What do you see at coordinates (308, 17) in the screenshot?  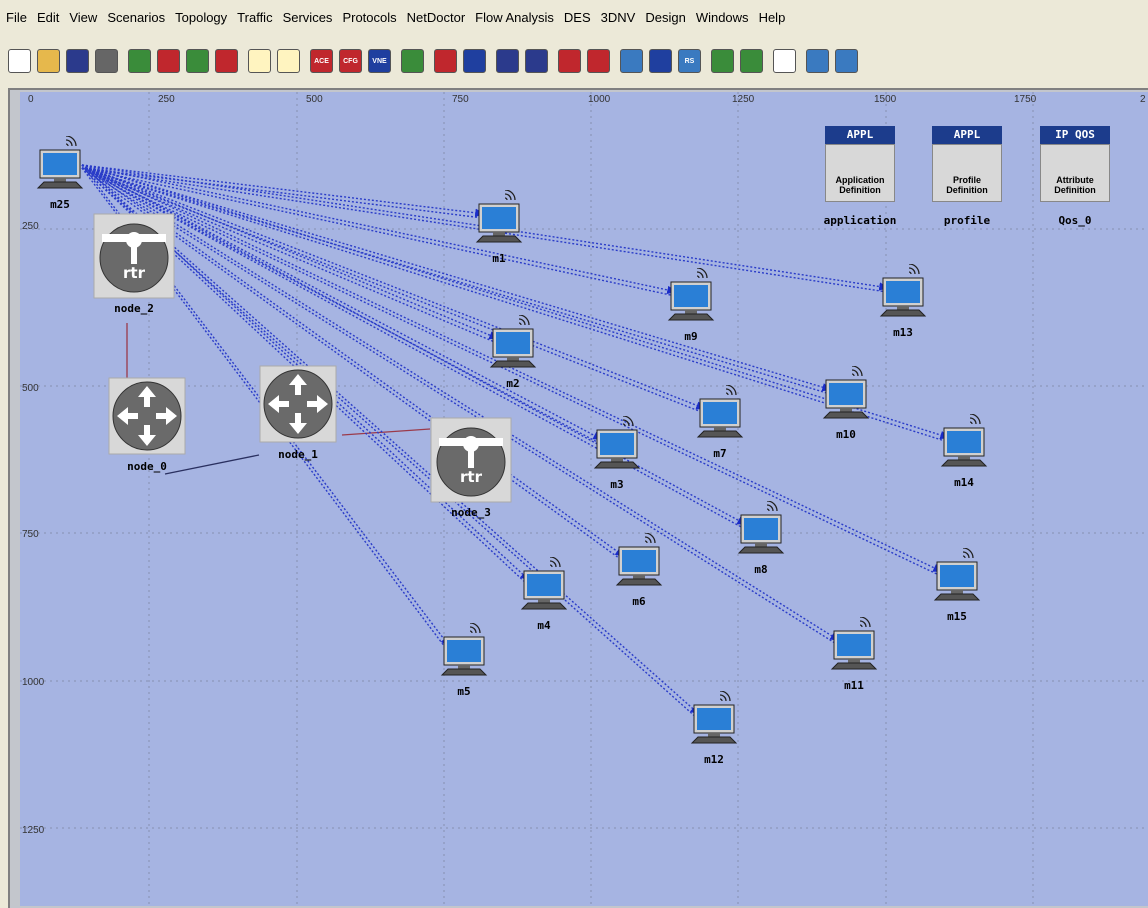 I see `menu-item-services: Services` at bounding box center [308, 17].